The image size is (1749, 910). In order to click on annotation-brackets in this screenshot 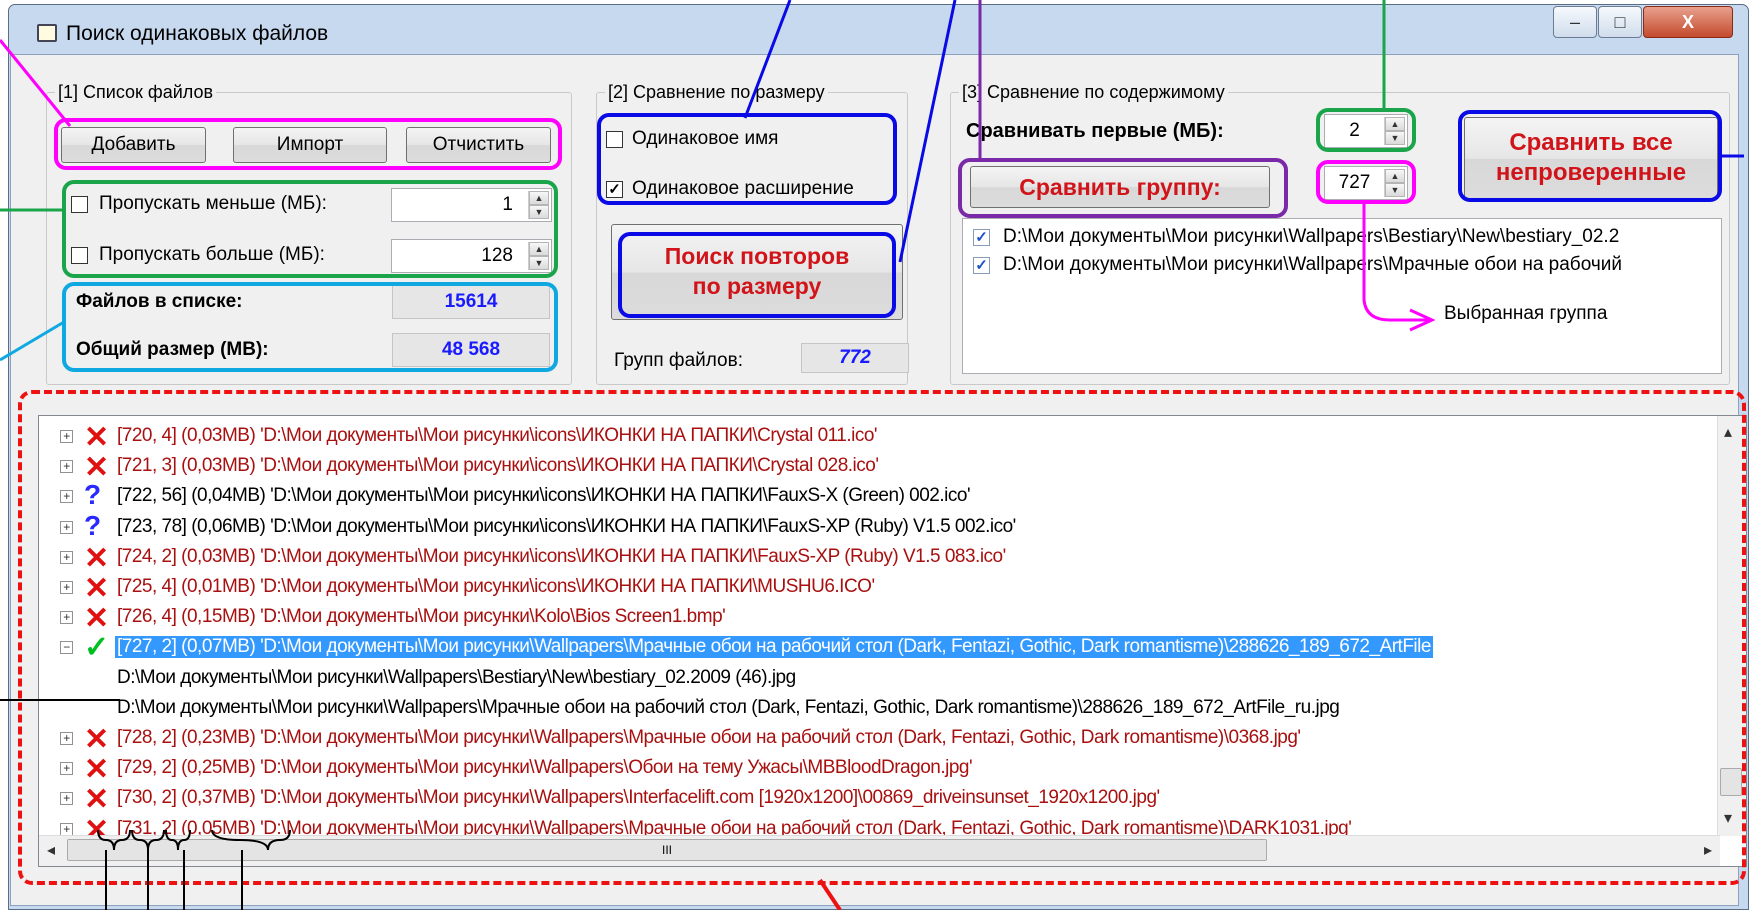, I will do `click(194, 869)`.